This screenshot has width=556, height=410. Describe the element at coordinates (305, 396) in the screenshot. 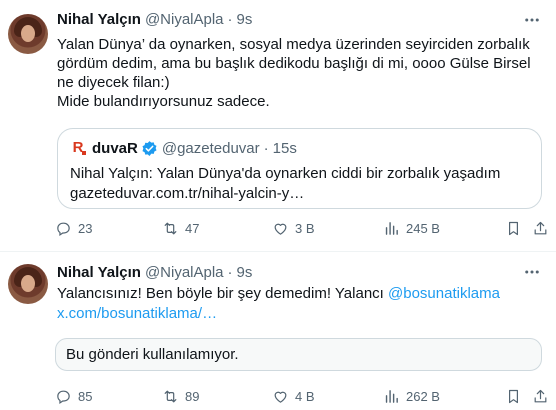

I see `like-count: 4 B` at that location.